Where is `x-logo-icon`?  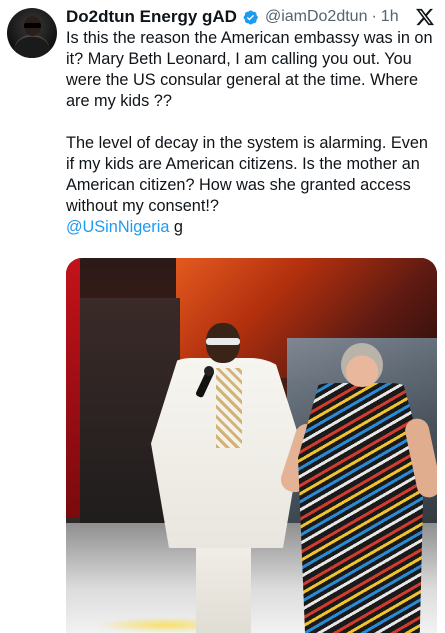 x-logo-icon is located at coordinates (425, 17).